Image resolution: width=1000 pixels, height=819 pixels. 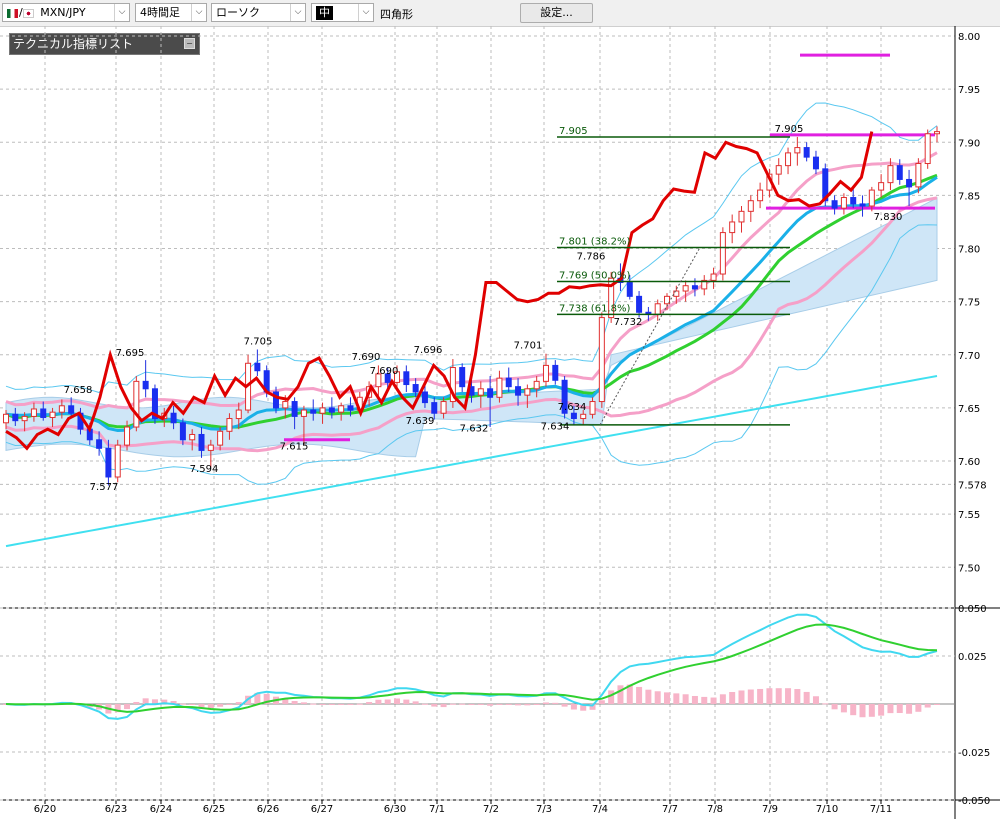 What do you see at coordinates (594, 241) in the screenshot?
I see `fib-level-label: 7.801 (38.2%)` at bounding box center [594, 241].